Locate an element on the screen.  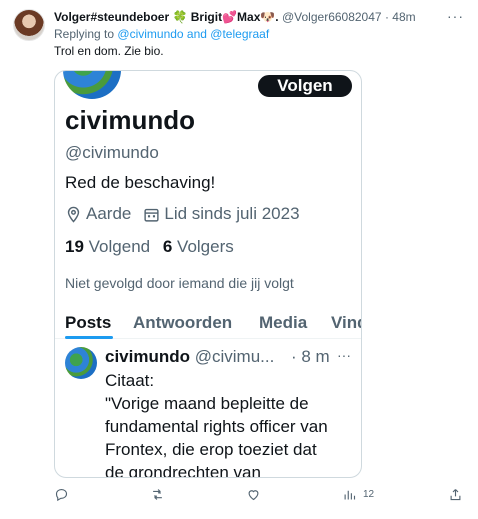
views-icon is located at coordinates (350, 495).